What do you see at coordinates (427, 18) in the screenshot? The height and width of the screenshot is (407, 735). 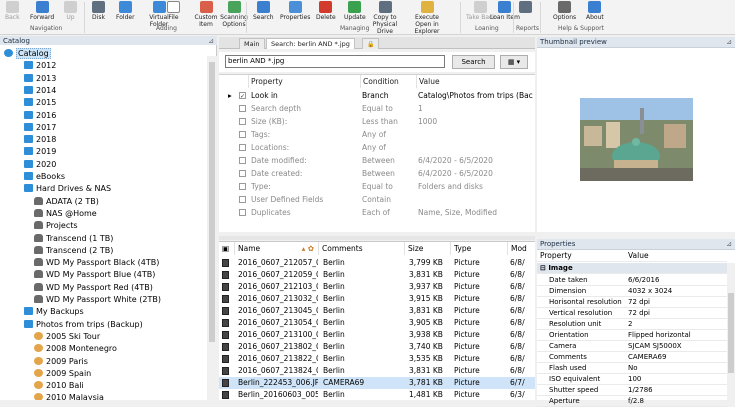 I see `execute-explorer-button: Execute Open in Explorer` at bounding box center [427, 18].